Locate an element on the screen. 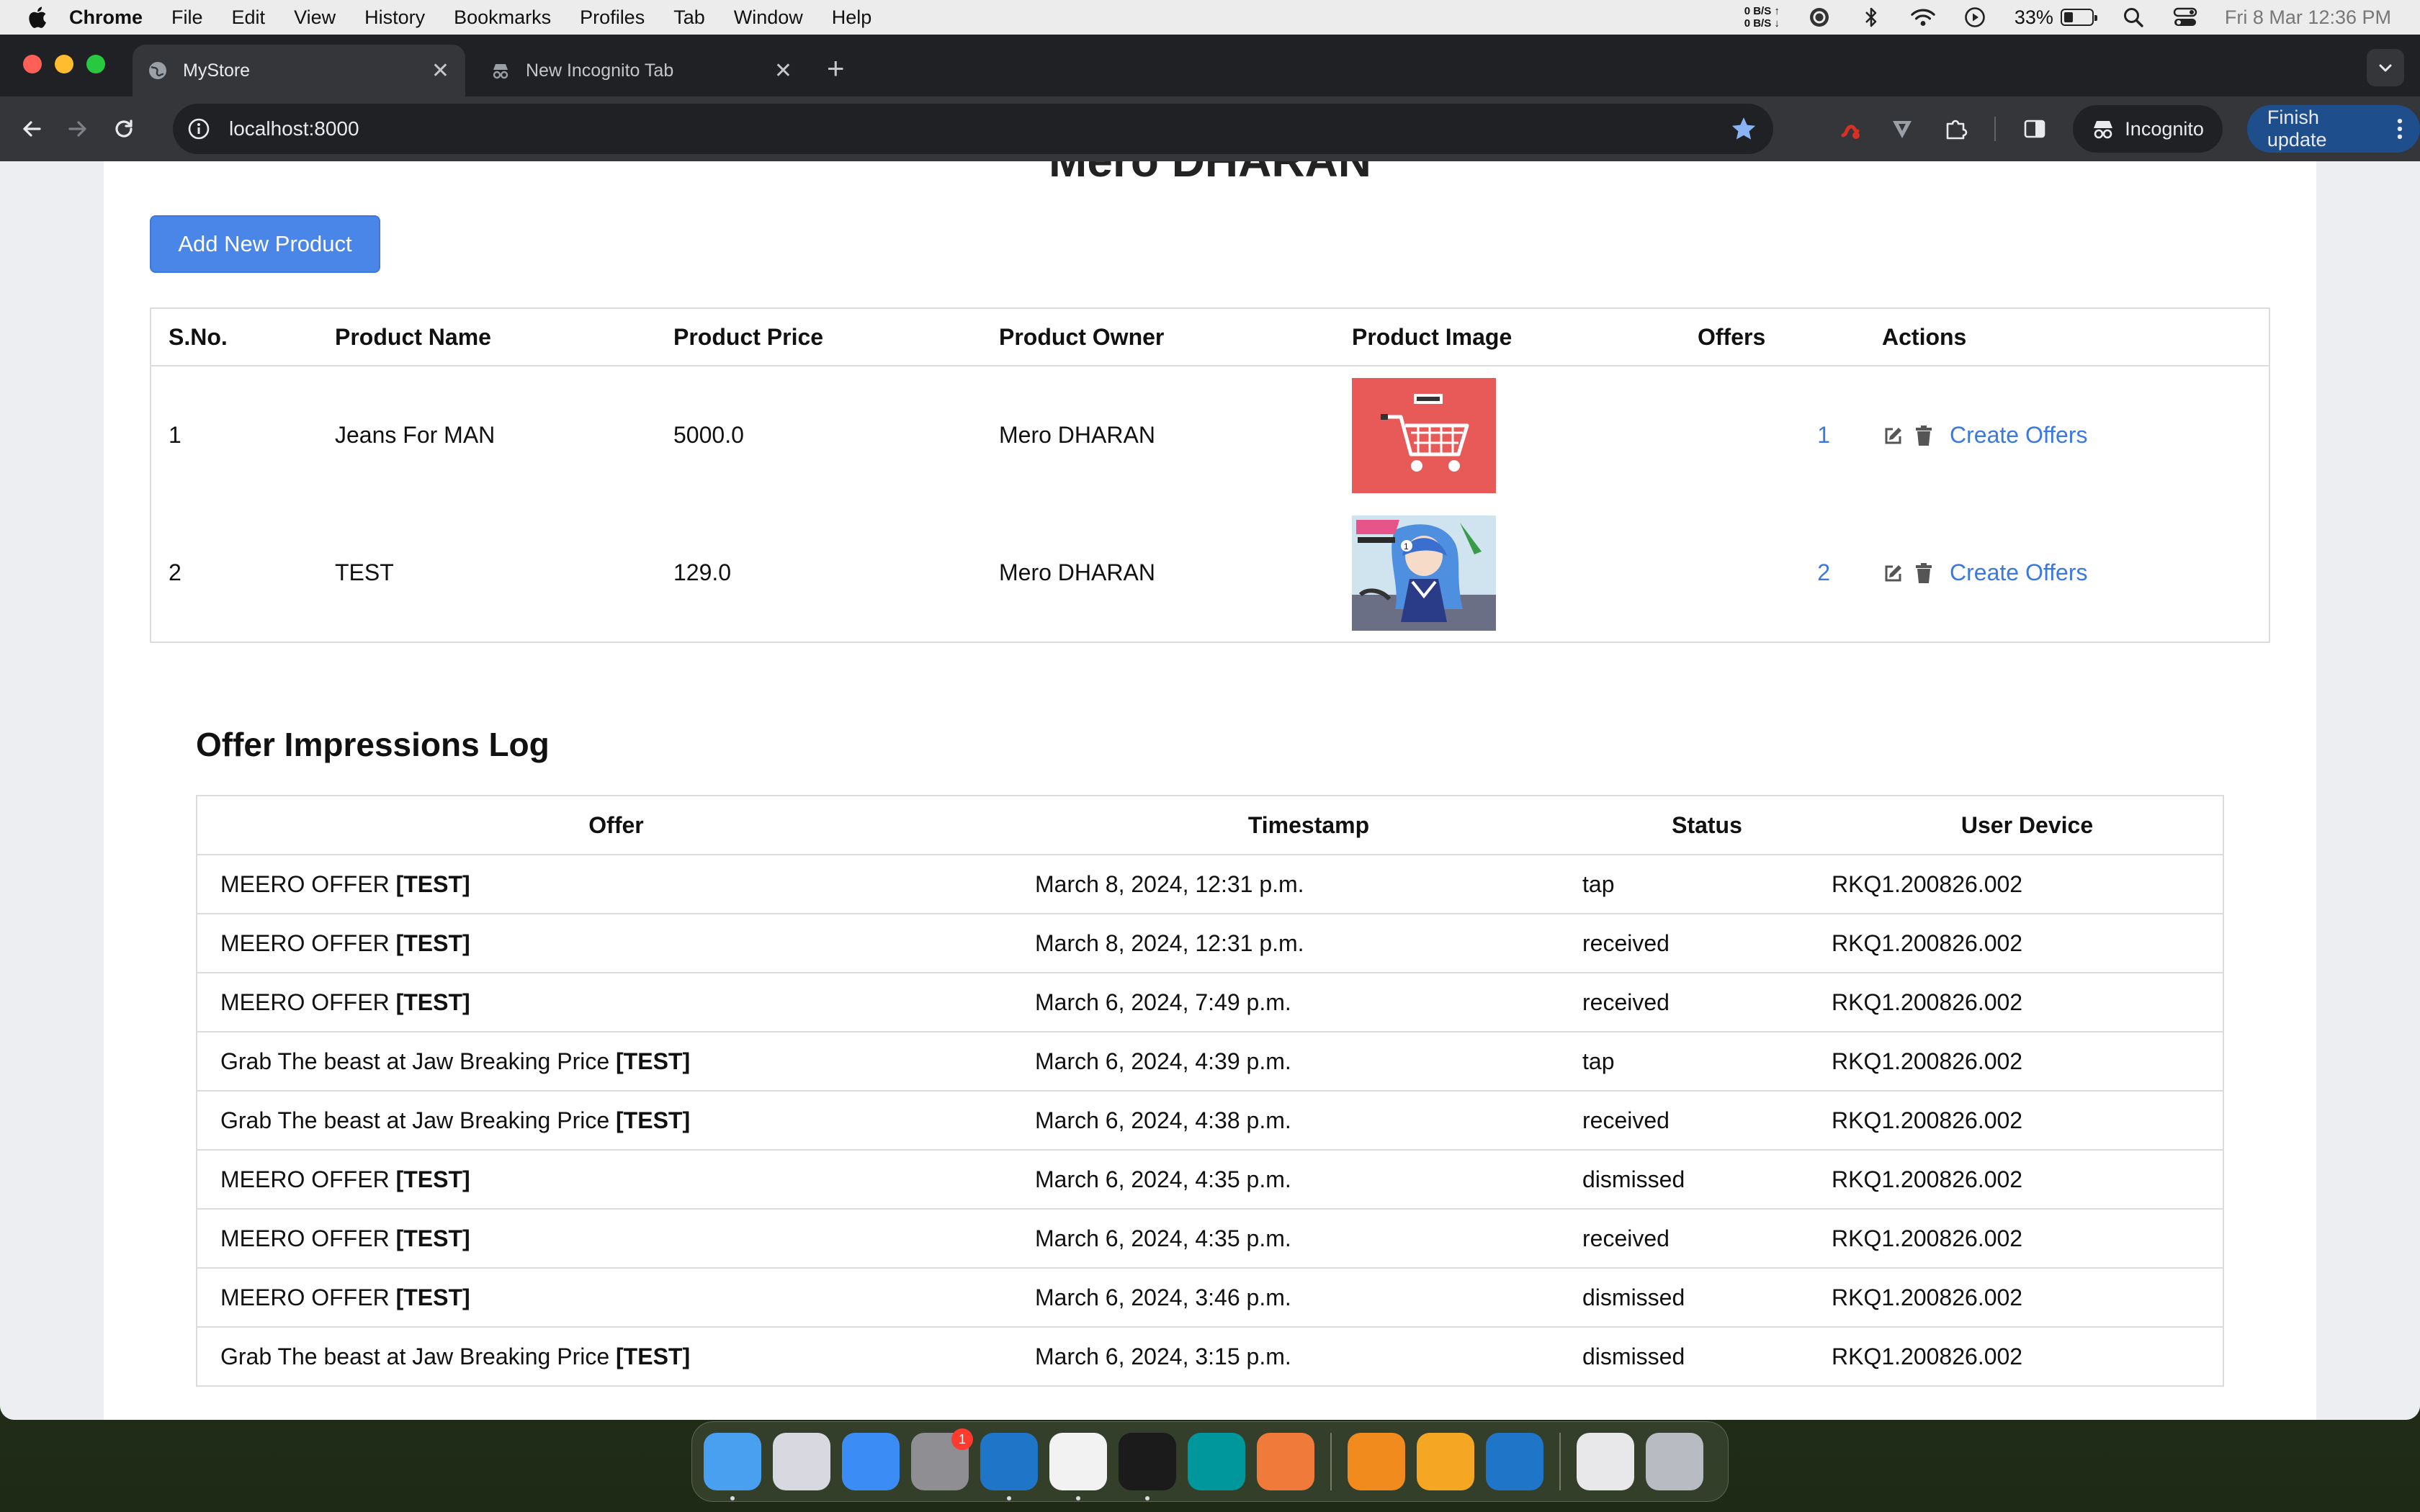 Image resolution: width=2420 pixels, height=1512 pixels. more-options-icon is located at coordinates (2400, 129).